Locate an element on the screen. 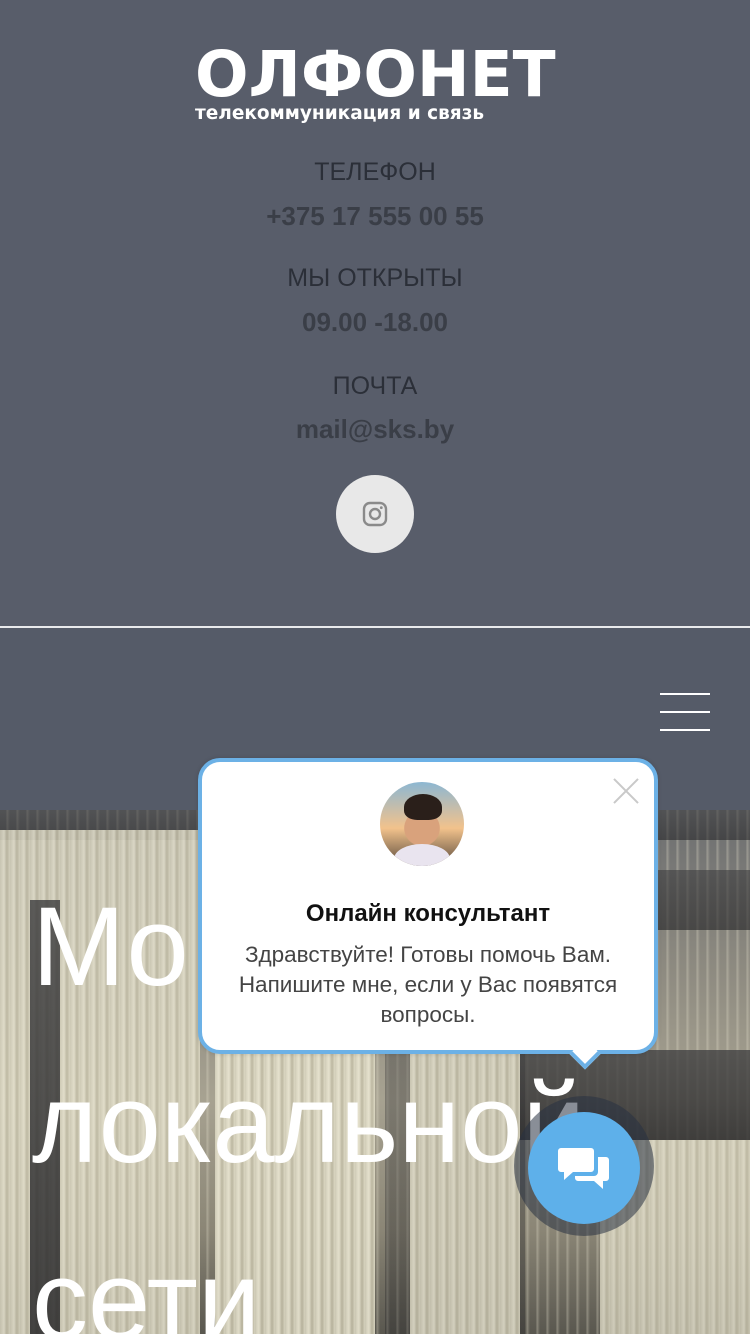 This screenshot has width=750, height=1334. brand-logo: ОЛФОНЕТ телекоммуникация и связь is located at coordinates (376, 82).